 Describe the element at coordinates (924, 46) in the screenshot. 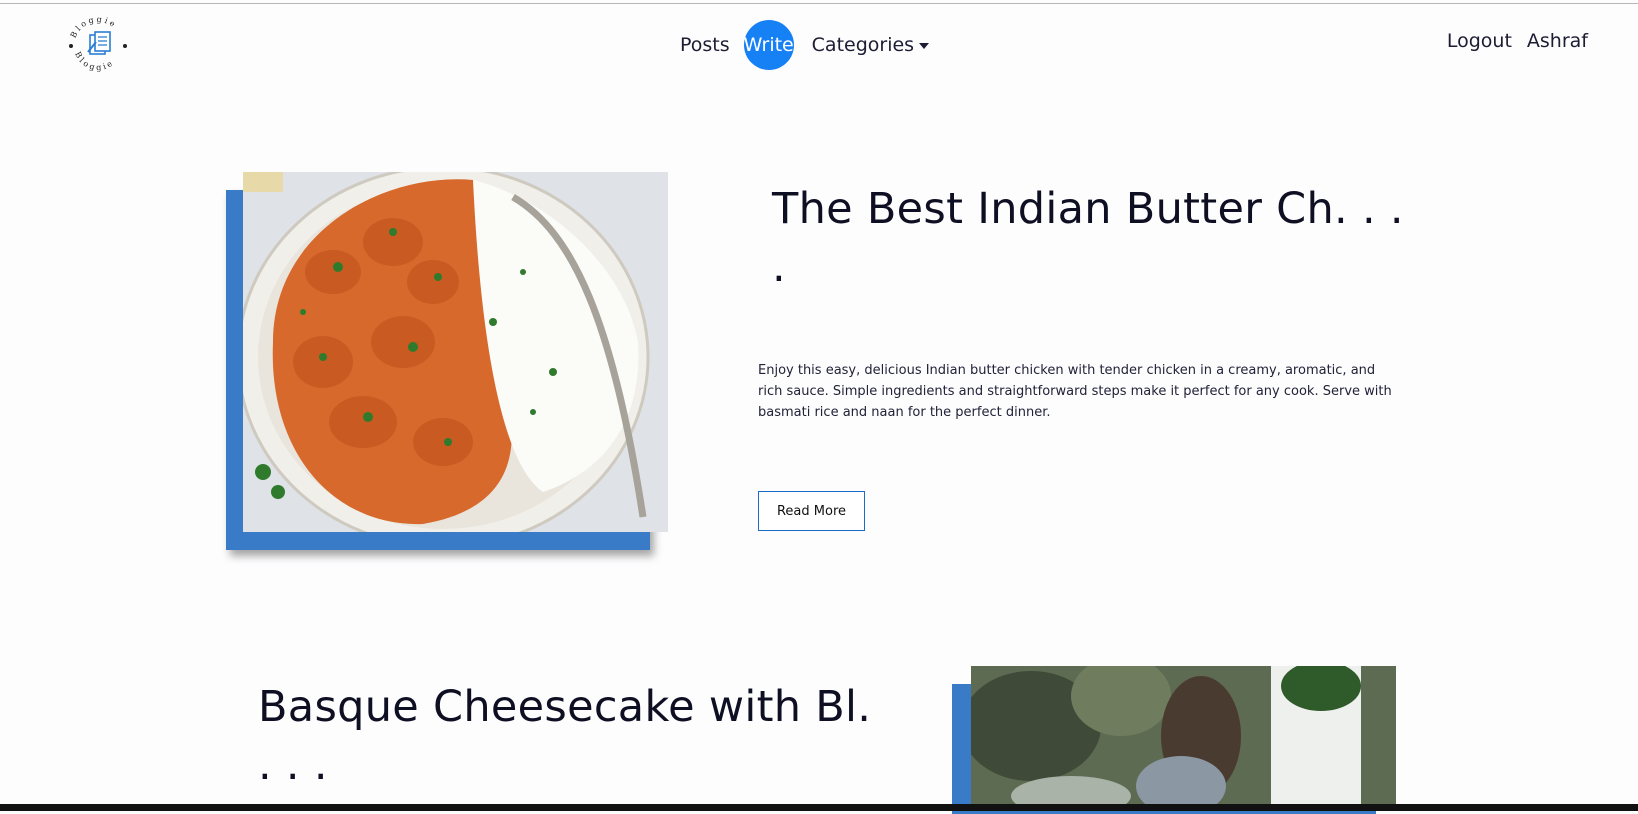

I see `caret-down-icon` at that location.